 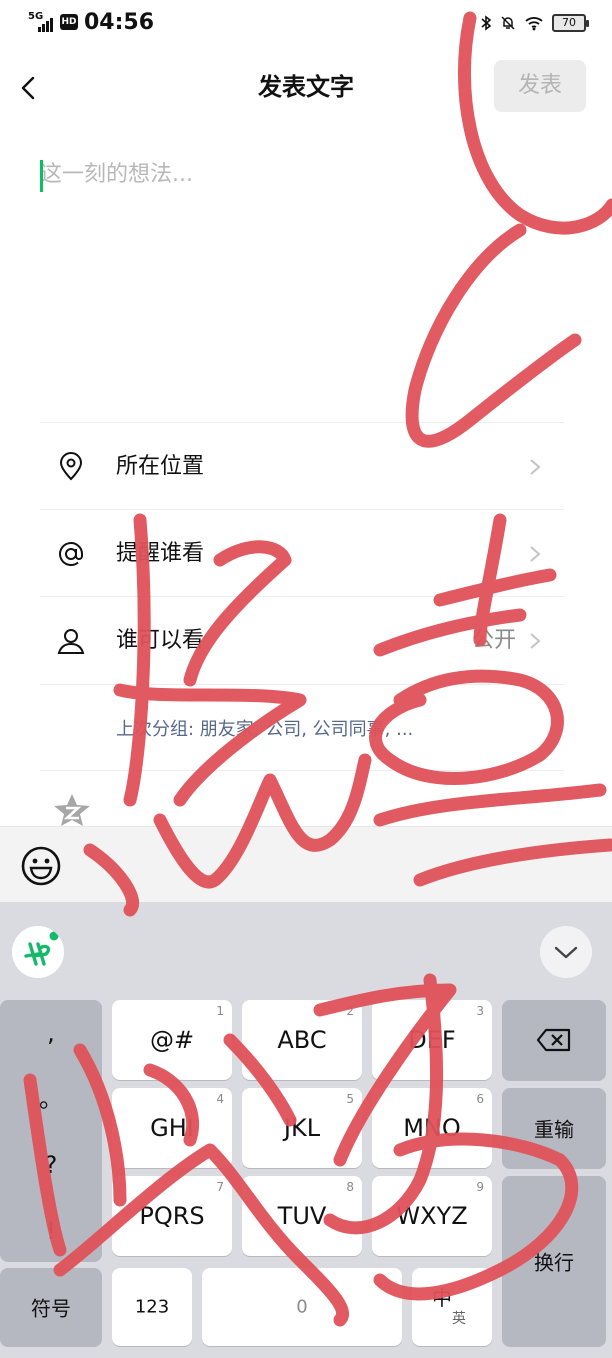 I want to click on key-3: 3 DEF, so click(x=432, y=1040).